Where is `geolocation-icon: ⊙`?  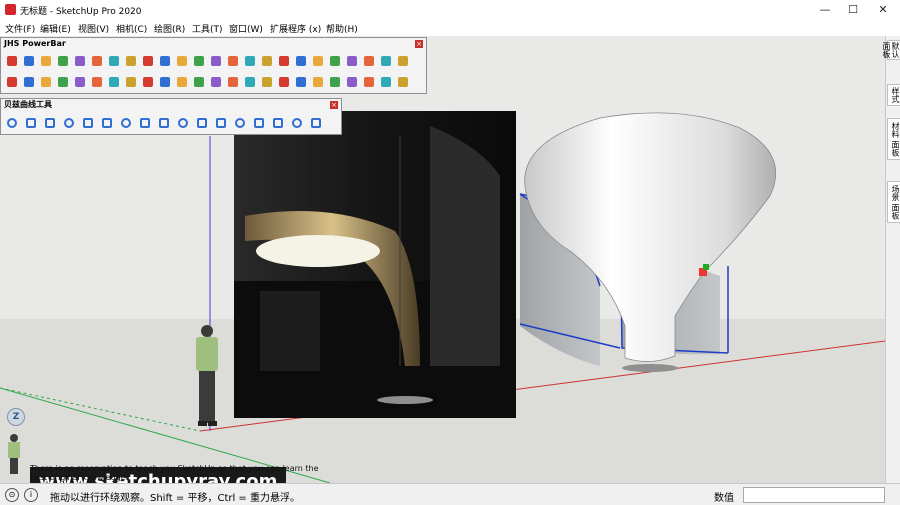 geolocation-icon: ⊙ is located at coordinates (12, 495).